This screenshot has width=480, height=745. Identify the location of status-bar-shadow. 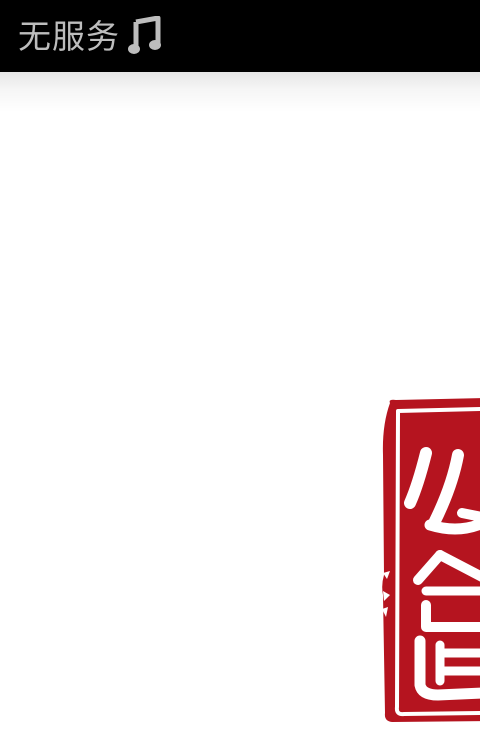
(240, 92).